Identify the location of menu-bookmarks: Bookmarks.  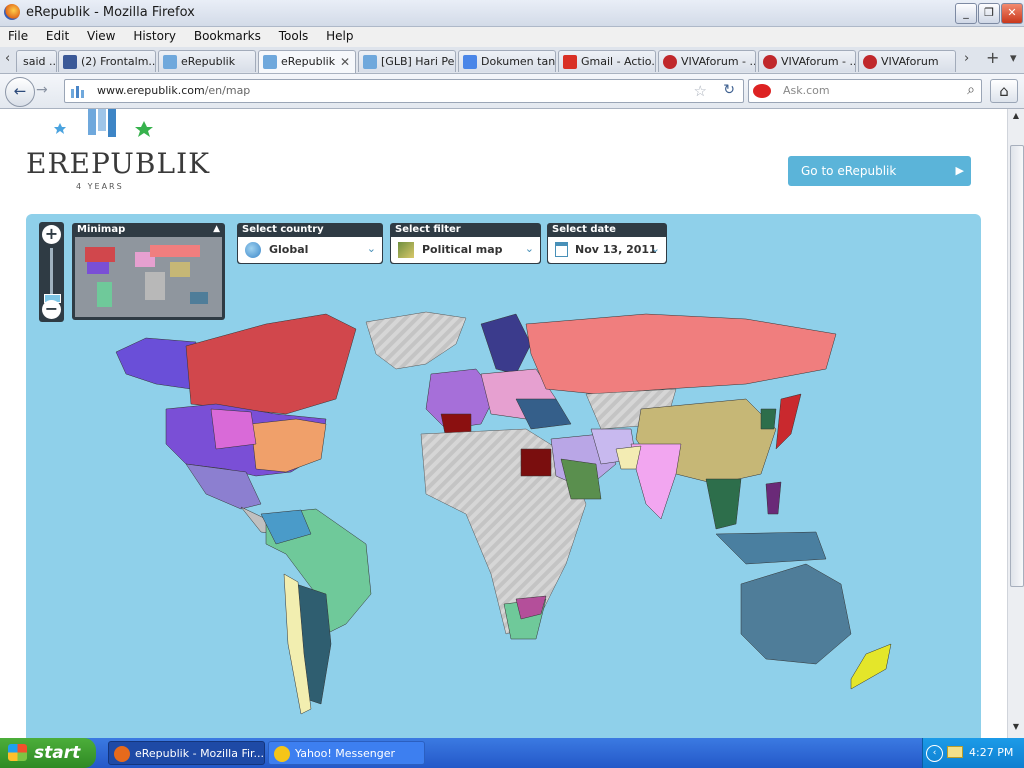
(227, 36).